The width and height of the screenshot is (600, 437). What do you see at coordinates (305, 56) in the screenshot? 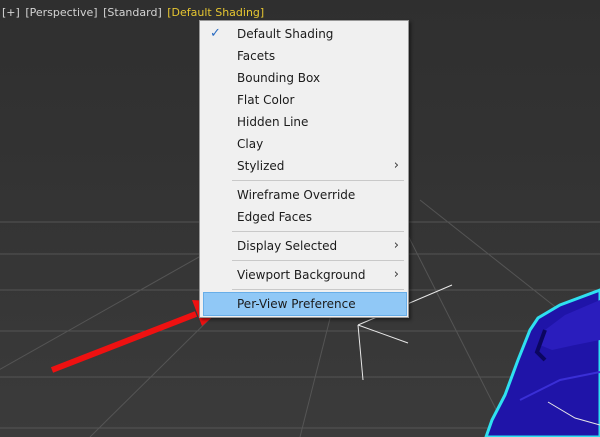
I see `menu-item-facets: Facets` at bounding box center [305, 56].